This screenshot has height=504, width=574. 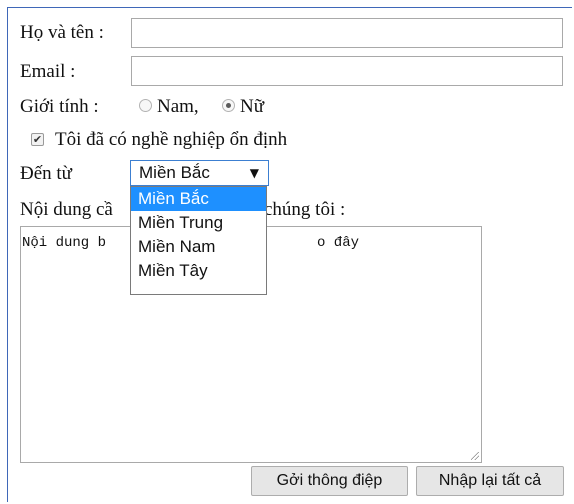 What do you see at coordinates (48, 71) in the screenshot?
I see `email-label: Email :` at bounding box center [48, 71].